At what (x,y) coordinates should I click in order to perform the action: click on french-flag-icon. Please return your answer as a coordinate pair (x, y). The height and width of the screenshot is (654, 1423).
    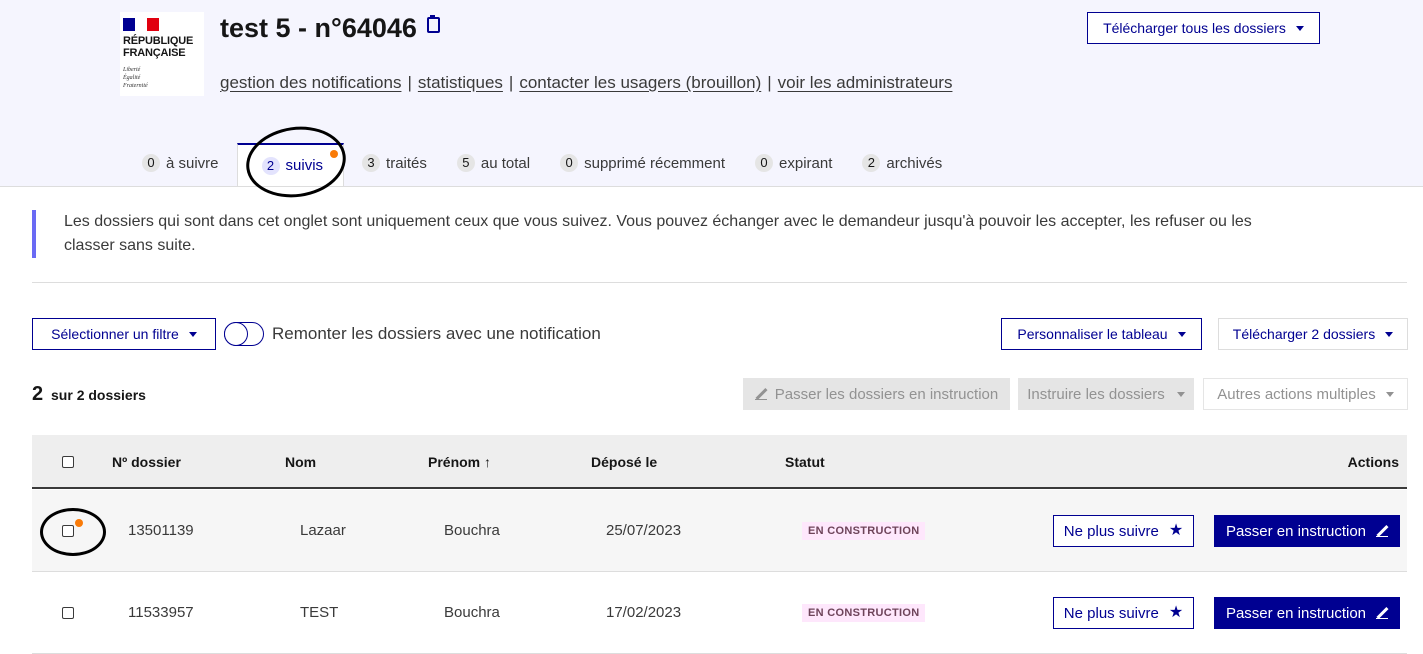
    Looking at the image, I should click on (141, 24).